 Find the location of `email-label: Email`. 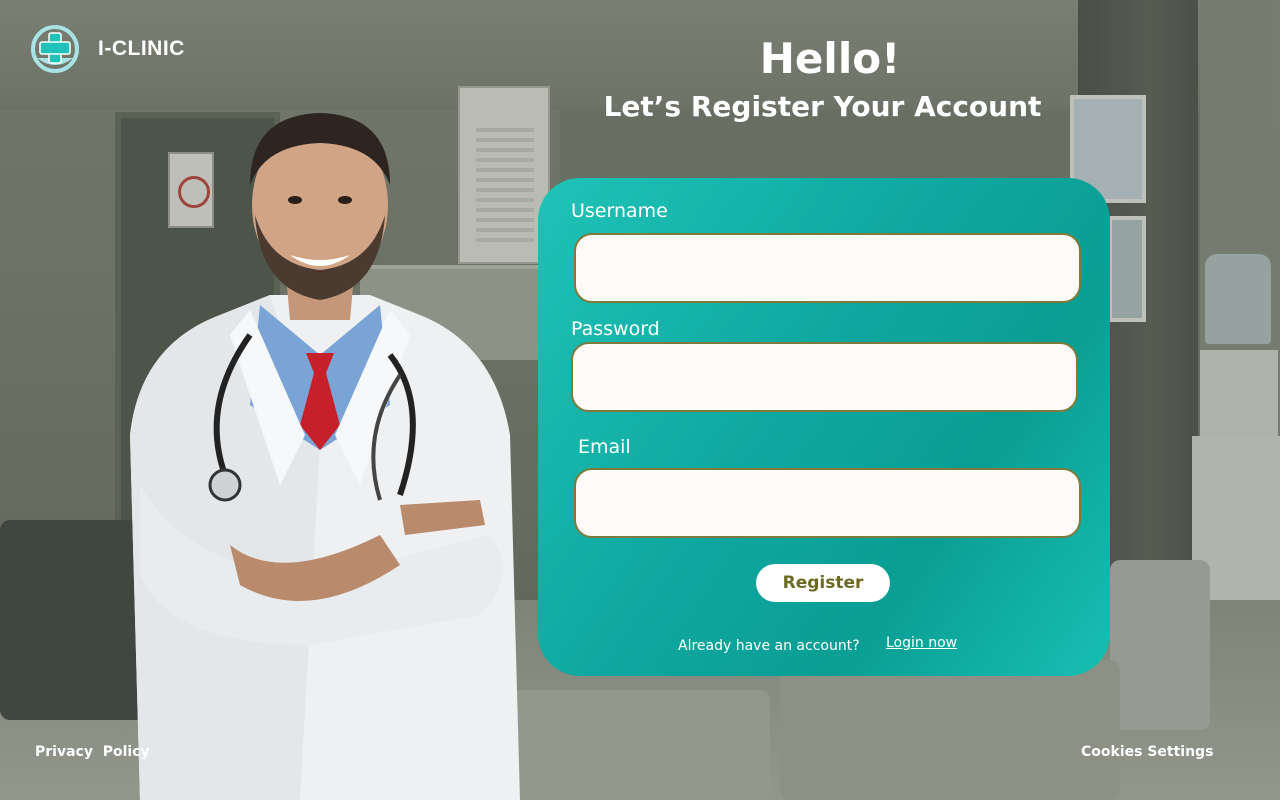

email-label: Email is located at coordinates (604, 447).